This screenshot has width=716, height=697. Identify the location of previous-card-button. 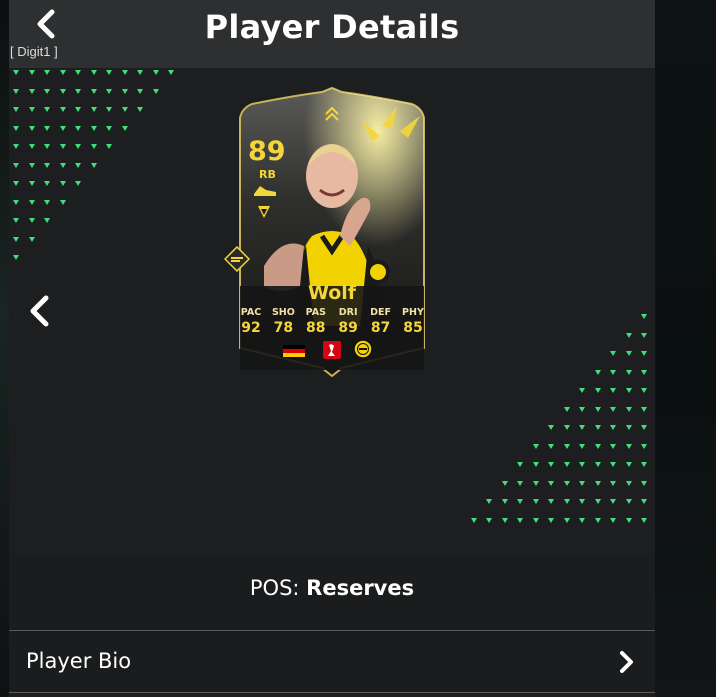
(39, 311).